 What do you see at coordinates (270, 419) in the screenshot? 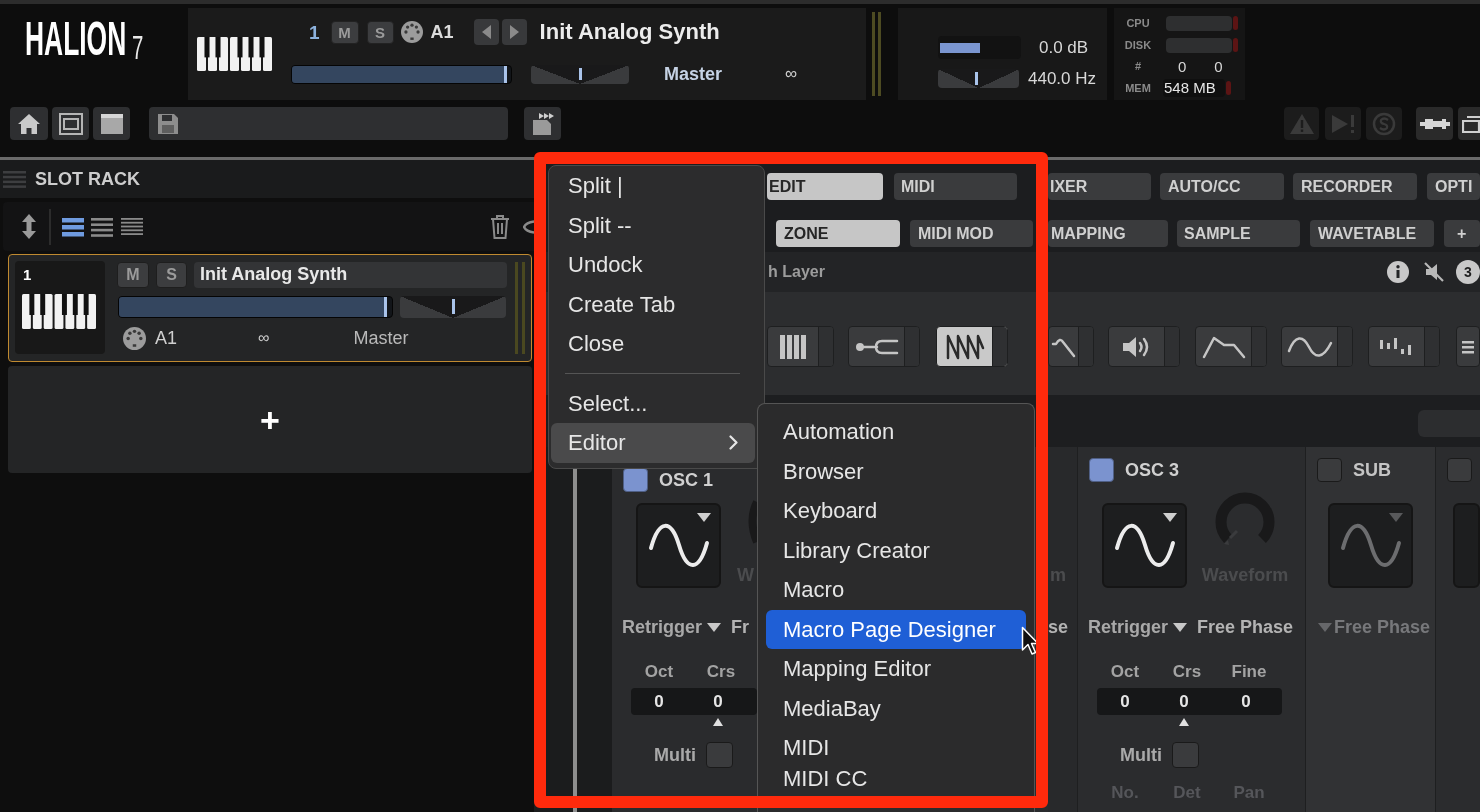
I see `add-slot-button: +` at bounding box center [270, 419].